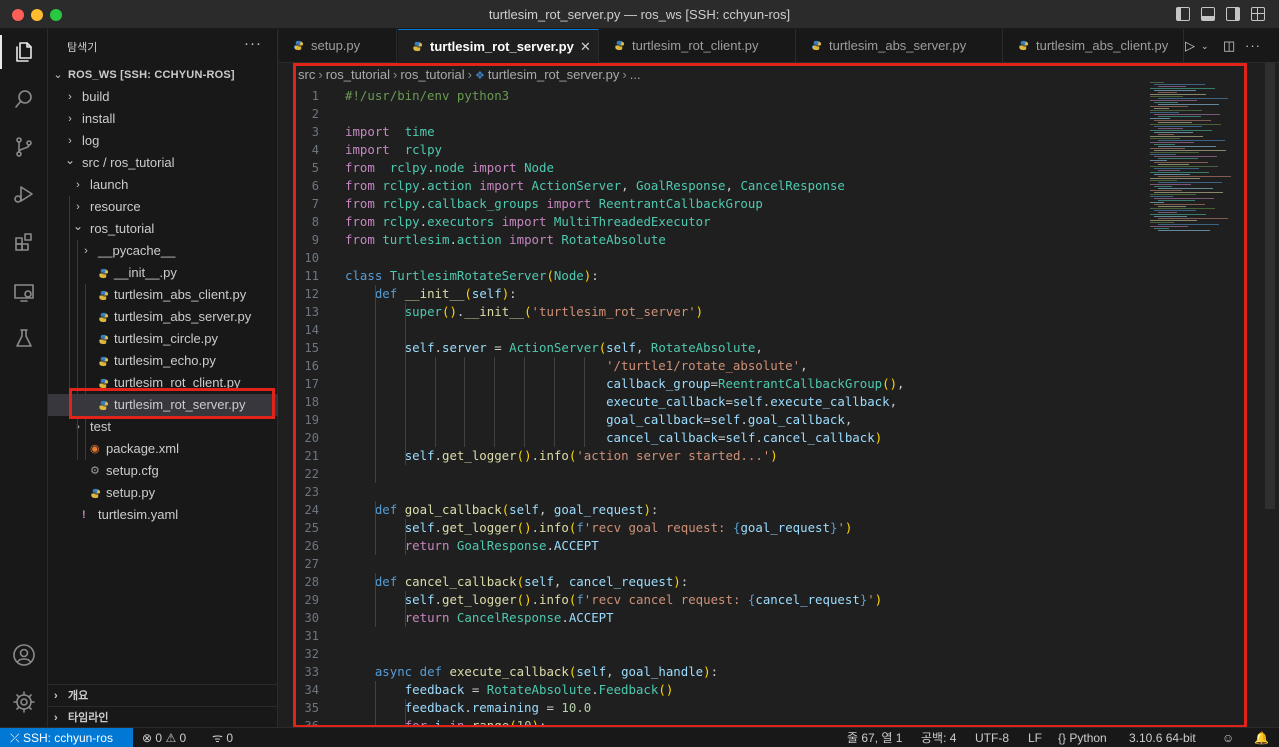  Describe the element at coordinates (163, 405) in the screenshot. I see `tree-item: turtlesim_rot_server.py` at that location.